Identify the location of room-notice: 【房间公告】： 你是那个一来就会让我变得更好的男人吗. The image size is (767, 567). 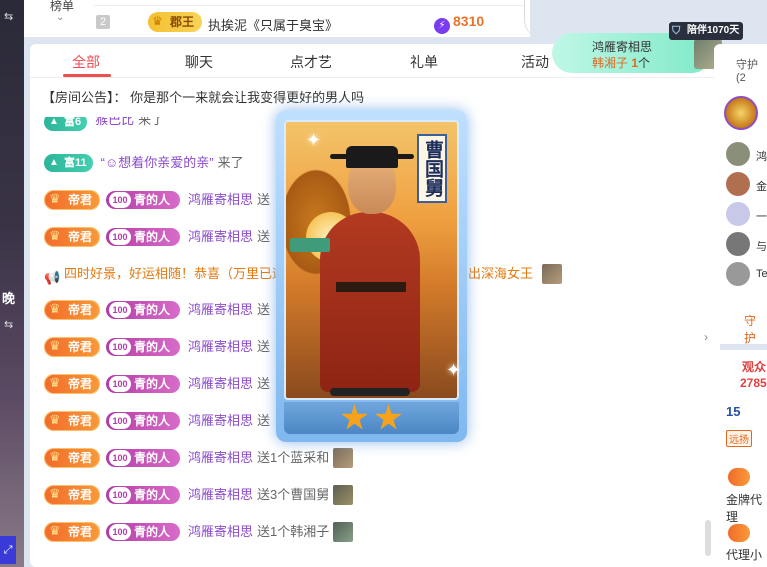
(203, 96).